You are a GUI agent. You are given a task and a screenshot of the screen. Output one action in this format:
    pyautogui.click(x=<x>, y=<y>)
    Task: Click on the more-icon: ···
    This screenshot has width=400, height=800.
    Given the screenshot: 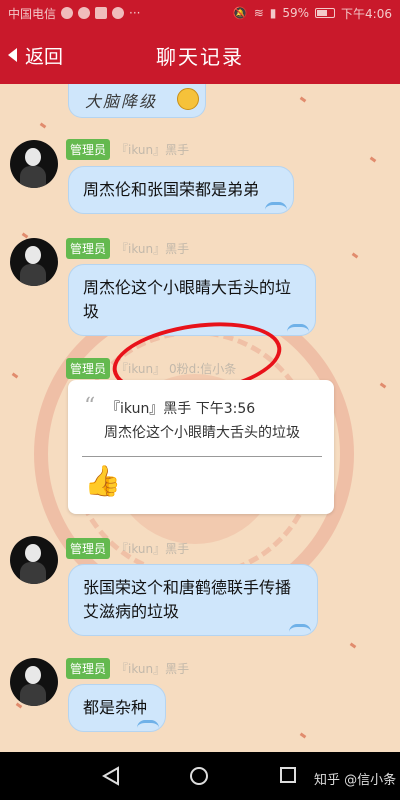 What is the action you would take?
    pyautogui.click(x=135, y=13)
    